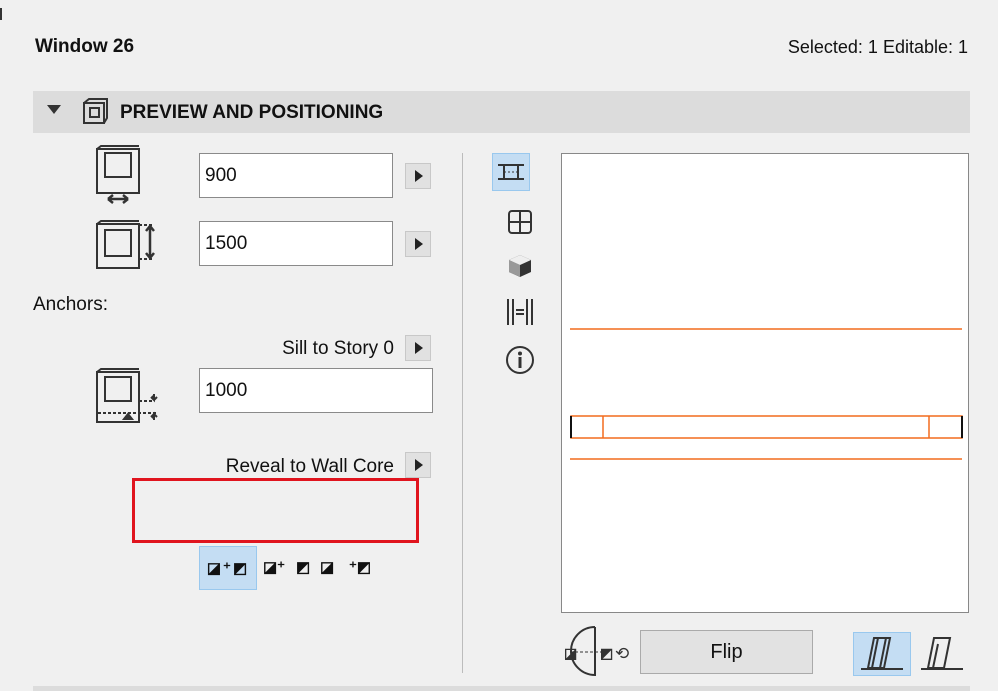 The height and width of the screenshot is (691, 998). Describe the element at coordinates (418, 348) in the screenshot. I see `sill-anchor-button` at that location.